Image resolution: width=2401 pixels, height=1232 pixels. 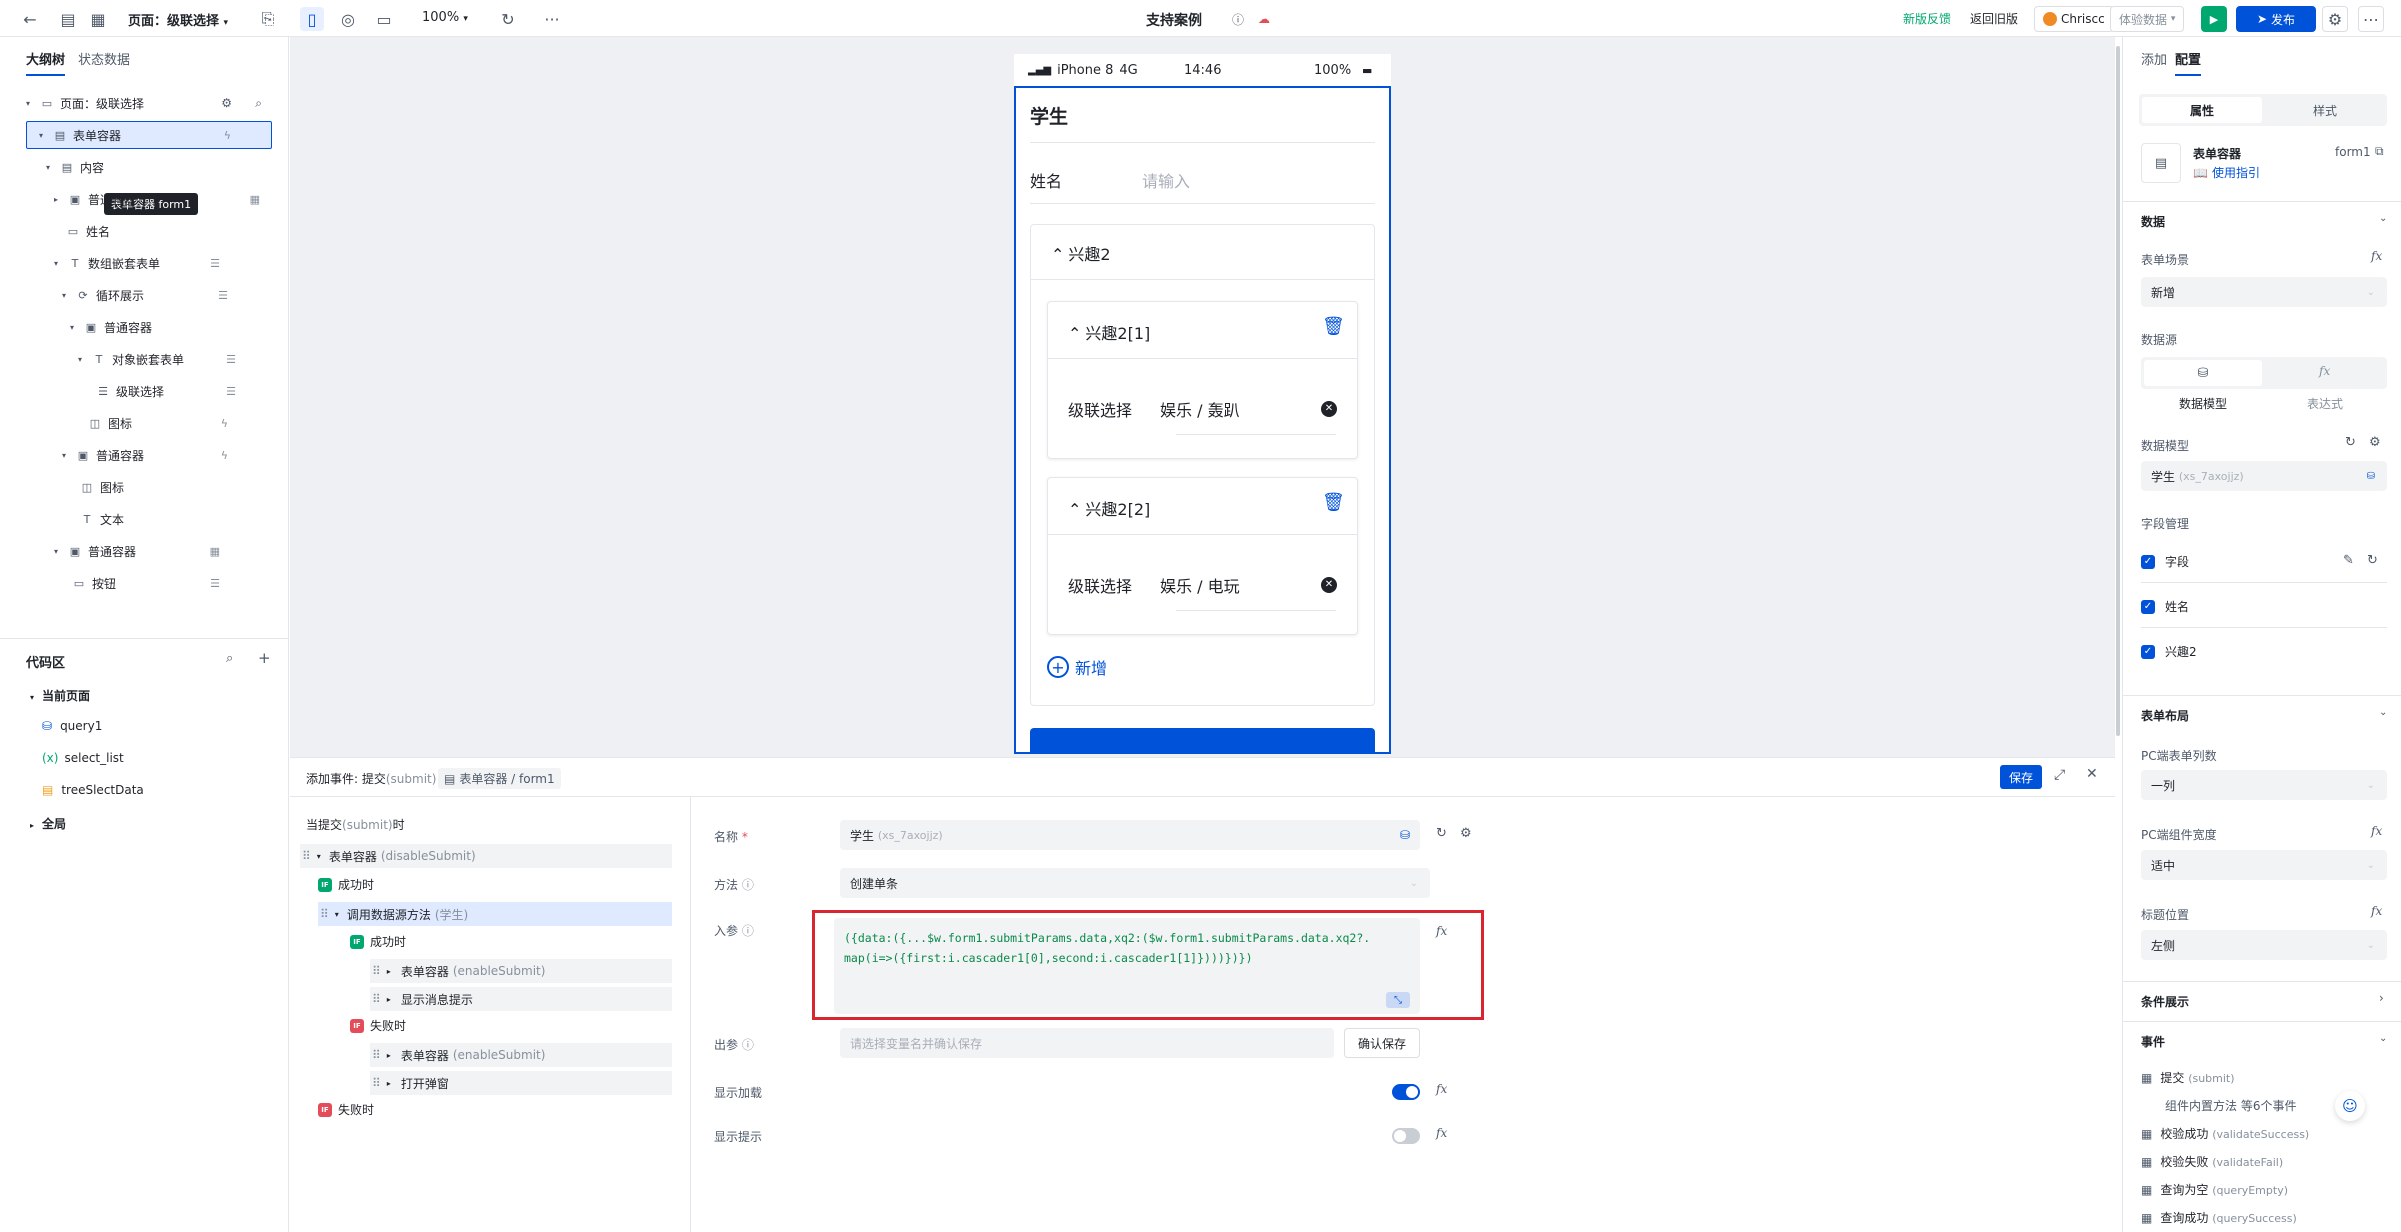 What do you see at coordinates (169, 167) in the screenshot?
I see `tree-item-content: ▾ ▤ 内容` at bounding box center [169, 167].